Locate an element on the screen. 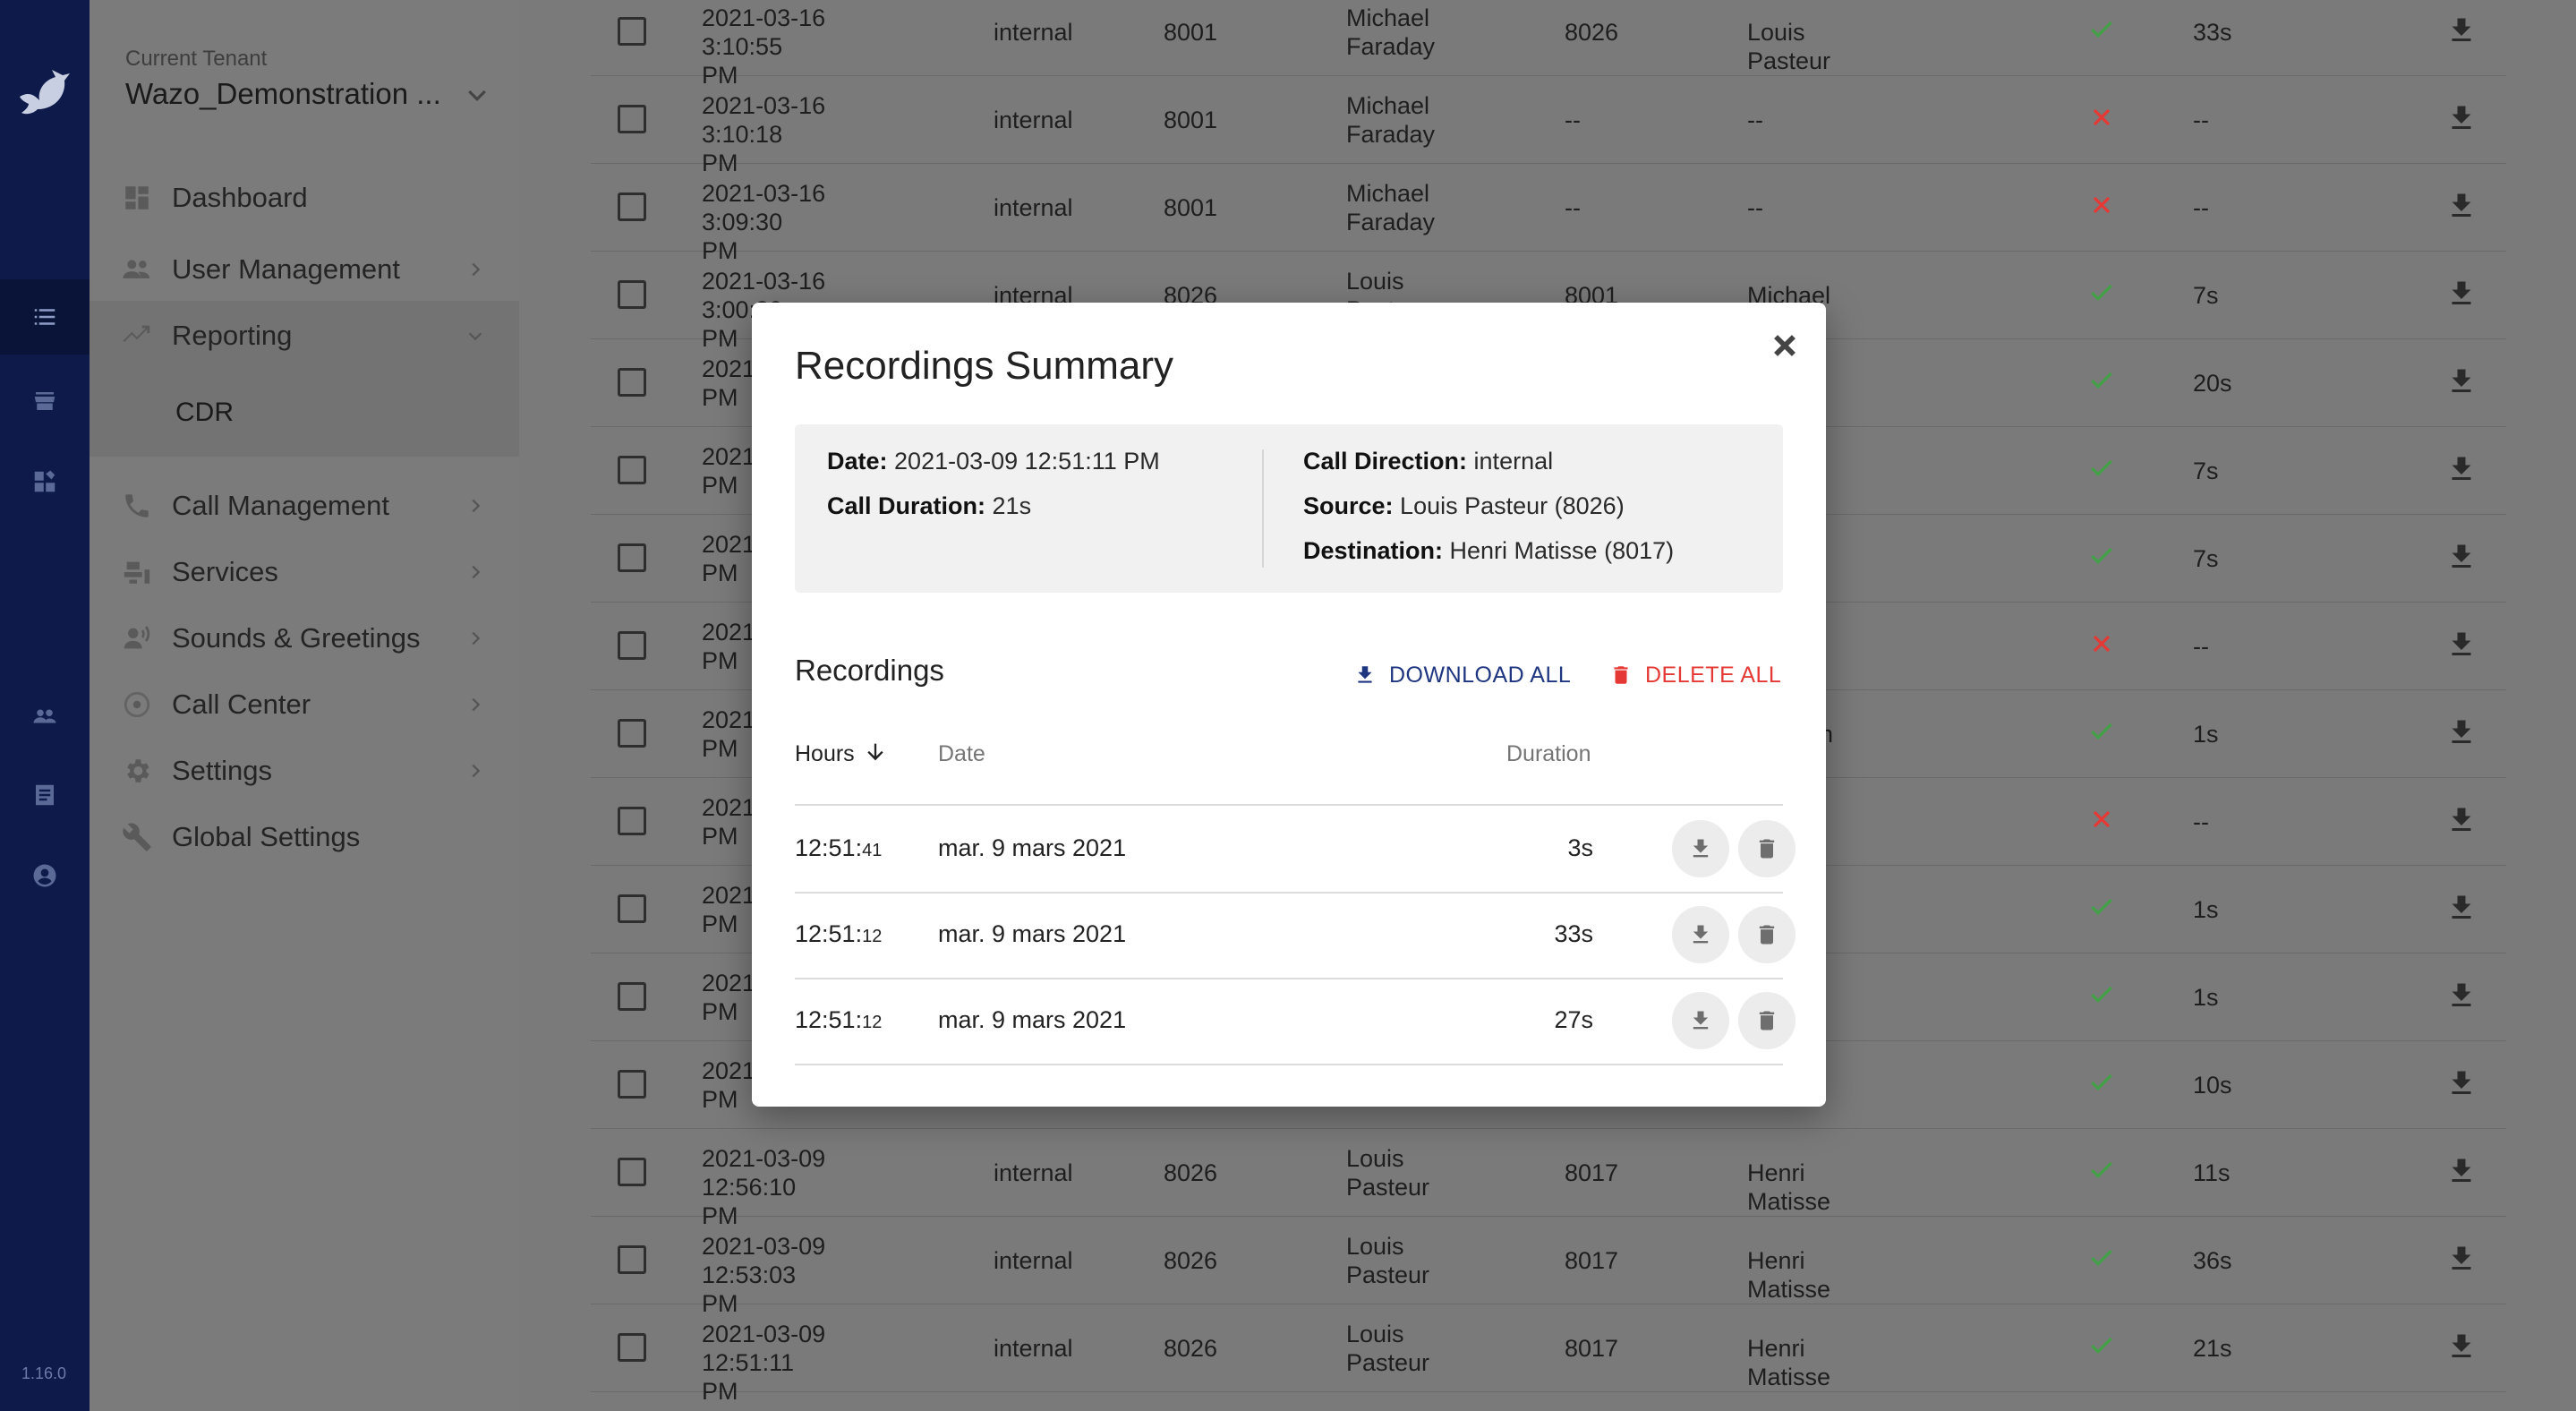  cell-source-number: 8001 is located at coordinates (1191, 120).